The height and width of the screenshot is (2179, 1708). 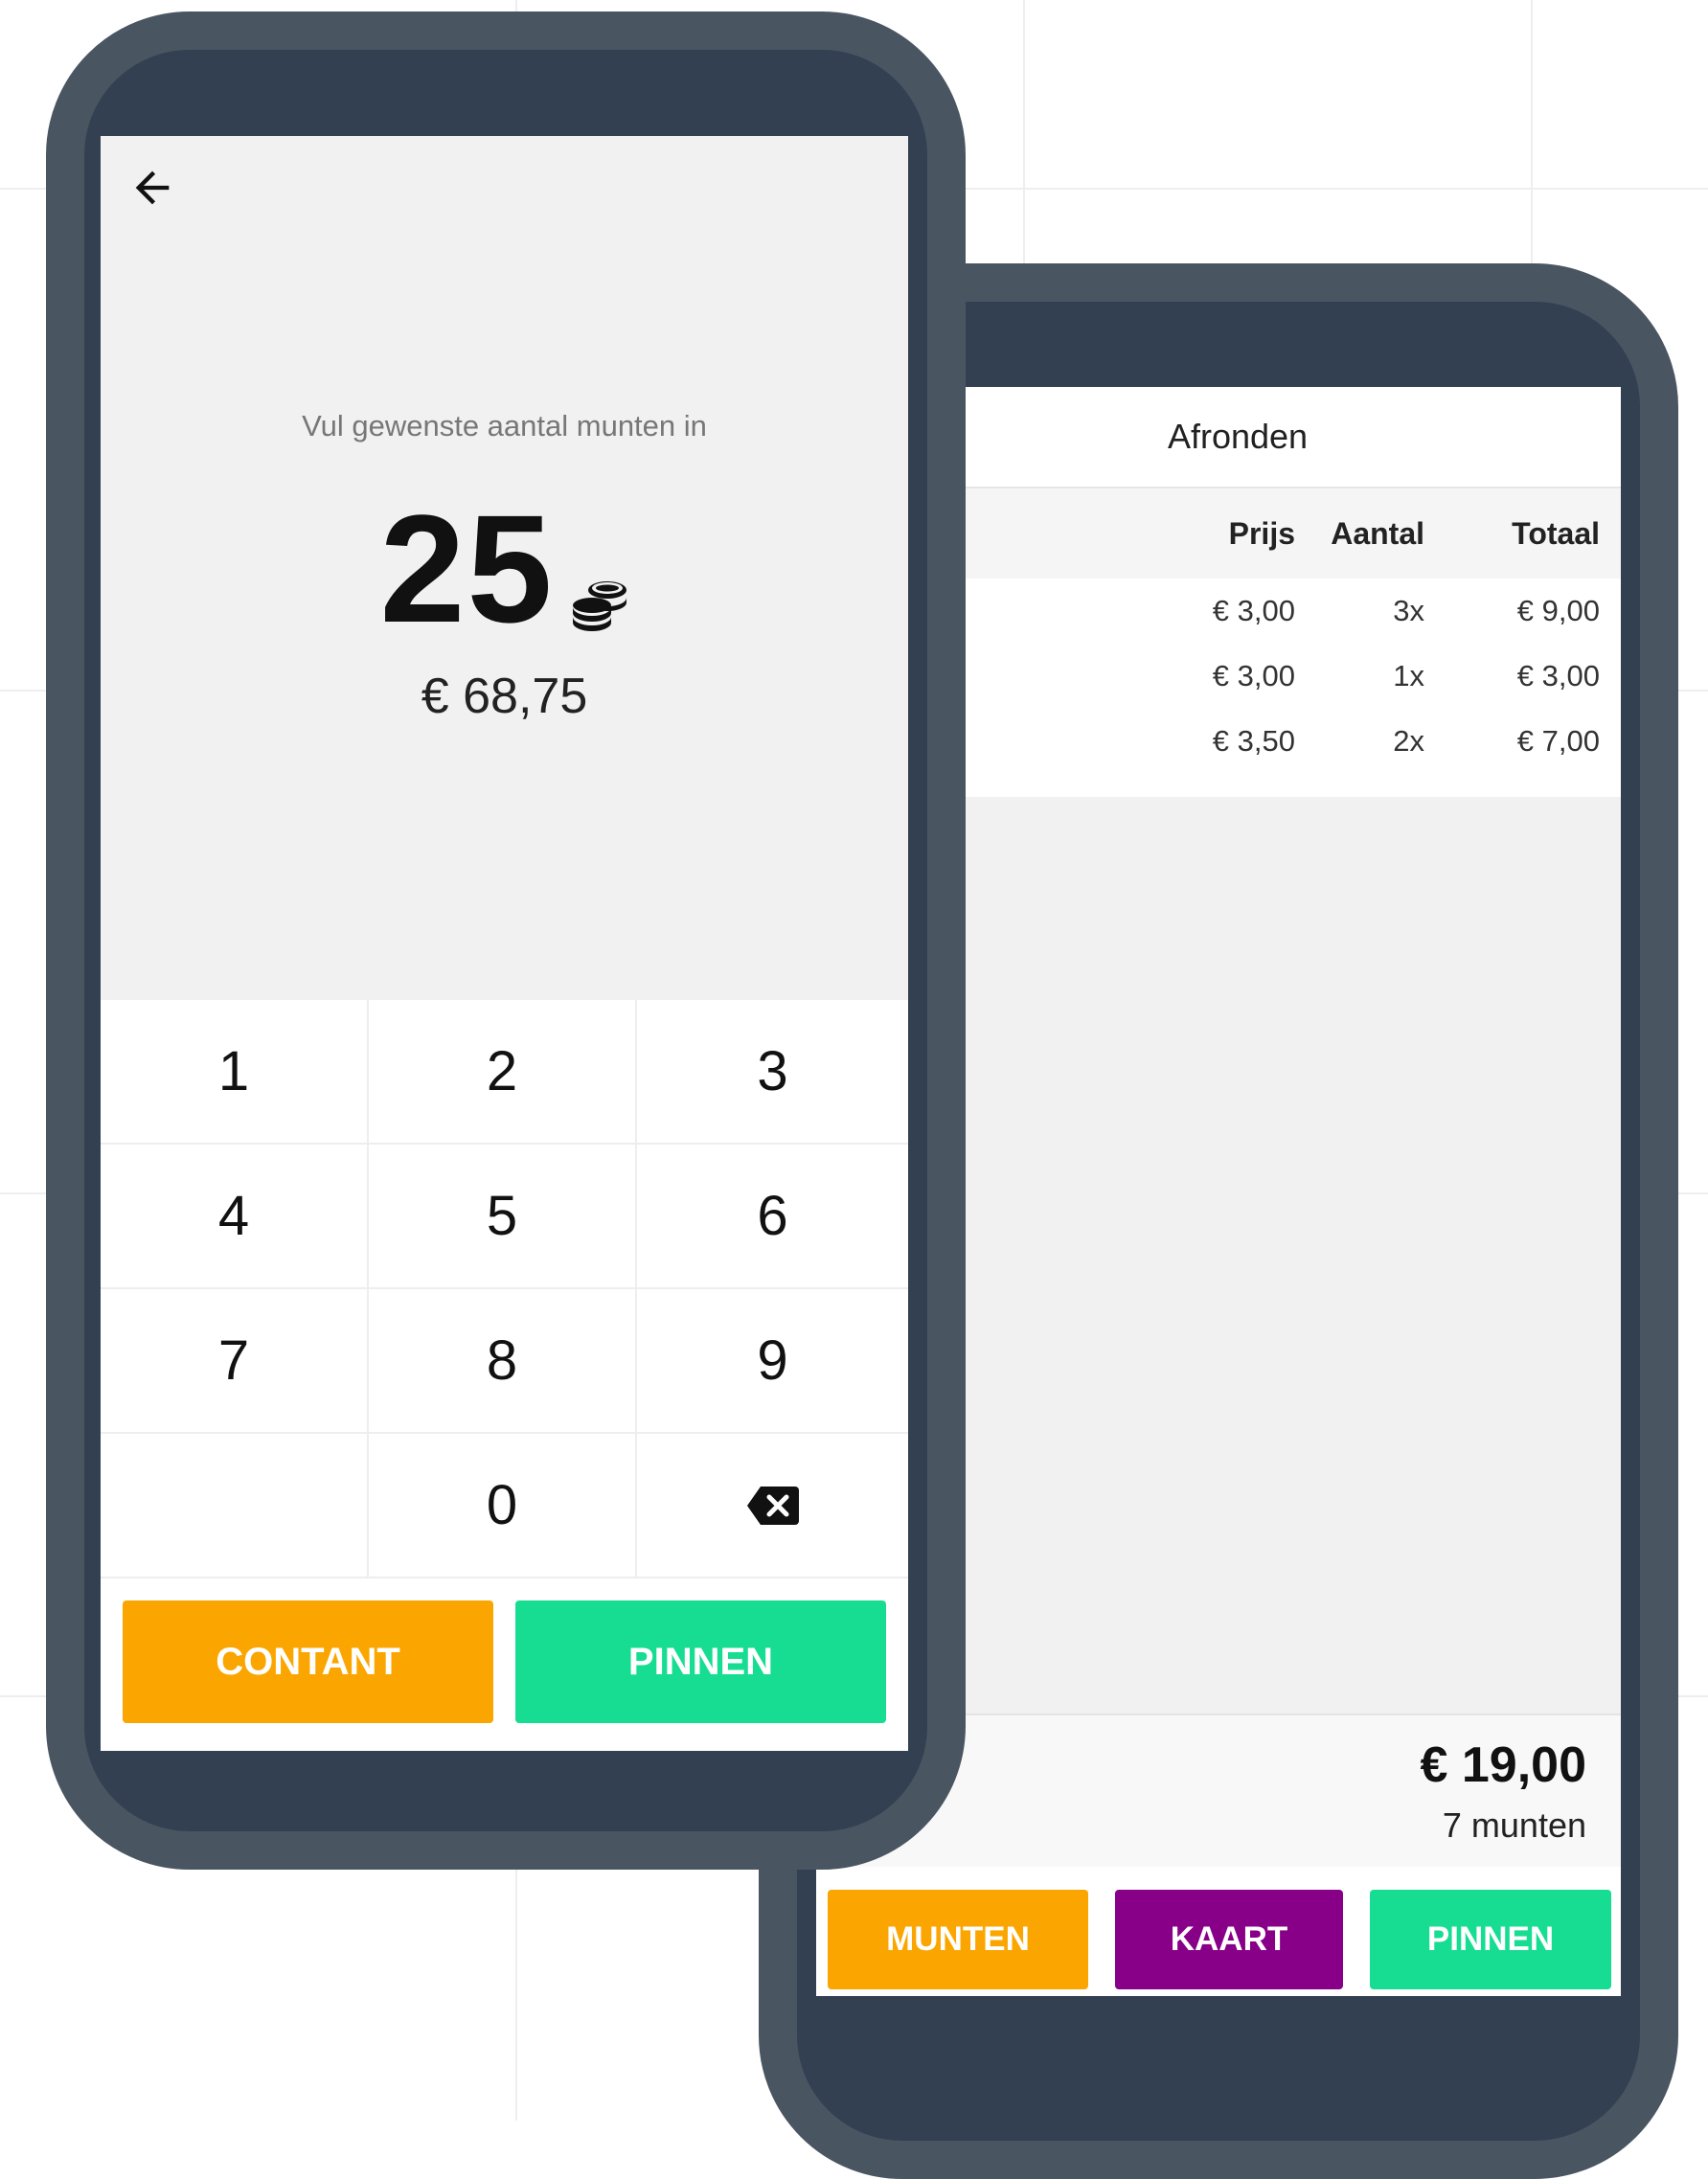 I want to click on column-header-quantity: Aantal, so click(x=1377, y=533).